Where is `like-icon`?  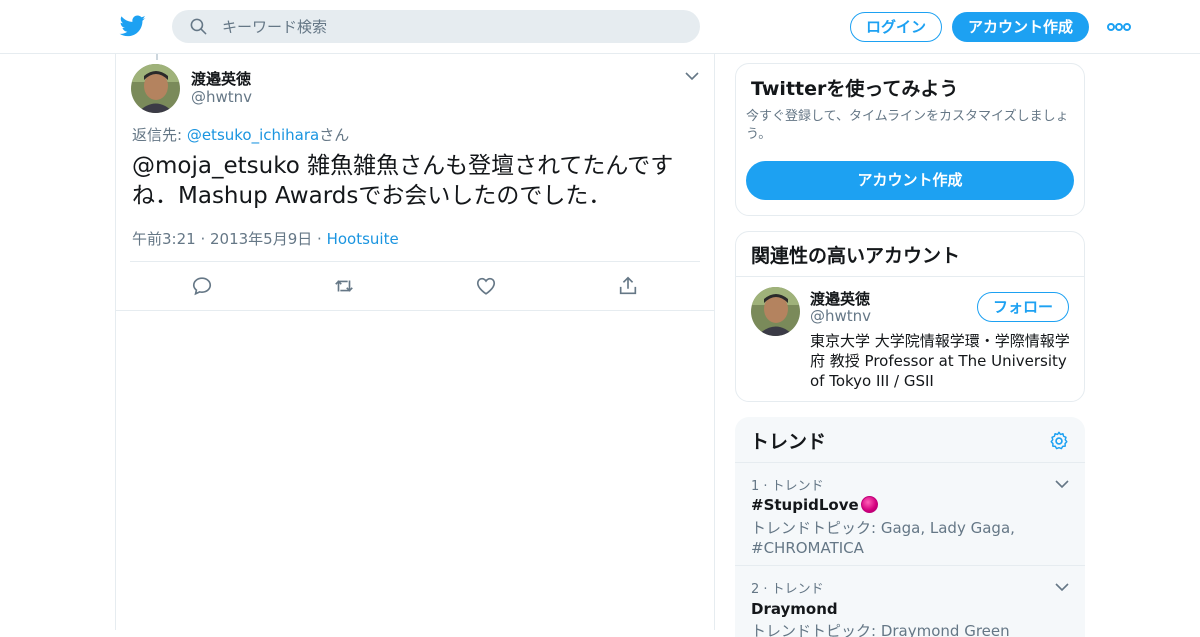 like-icon is located at coordinates (486, 286).